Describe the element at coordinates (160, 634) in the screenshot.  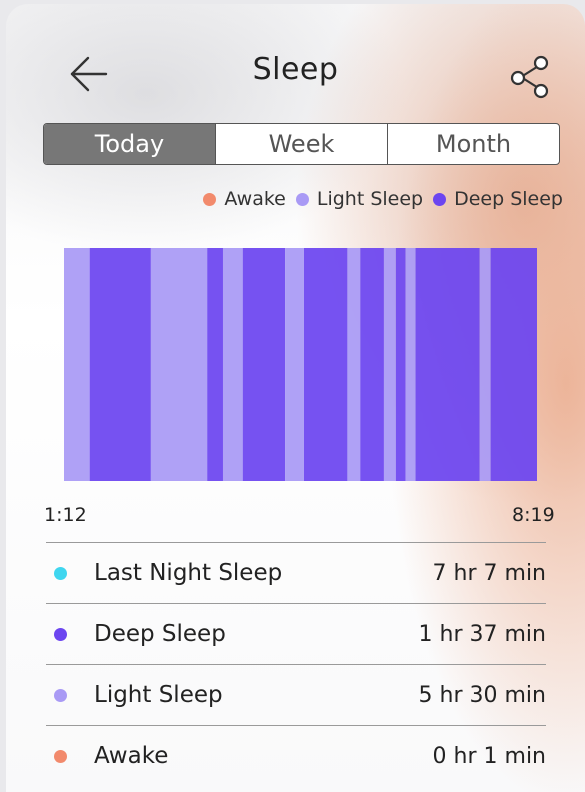
I see `stat-label: Deep Sleep` at that location.